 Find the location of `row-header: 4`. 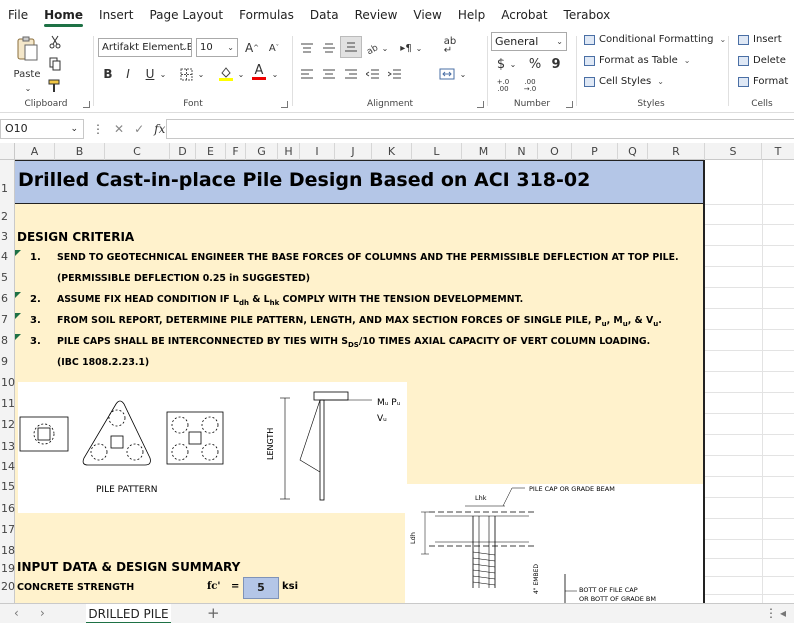

row-header: 4 is located at coordinates (7, 256).